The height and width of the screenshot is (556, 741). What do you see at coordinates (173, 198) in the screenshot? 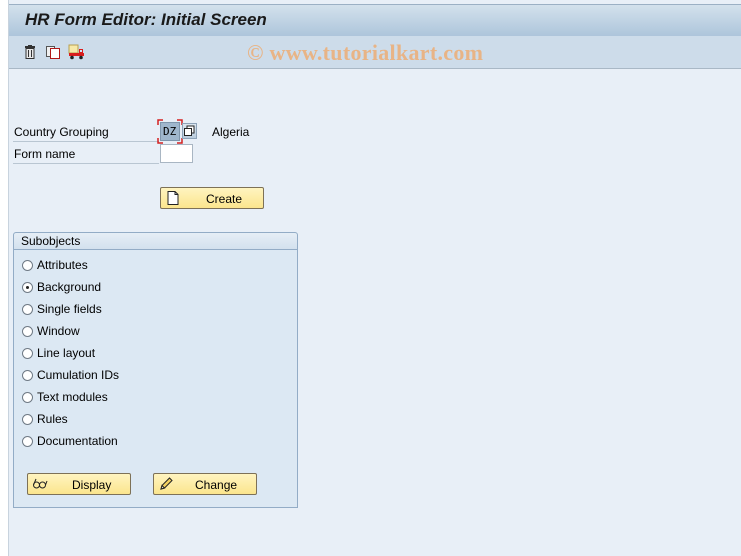
I see `new-document-icon` at bounding box center [173, 198].